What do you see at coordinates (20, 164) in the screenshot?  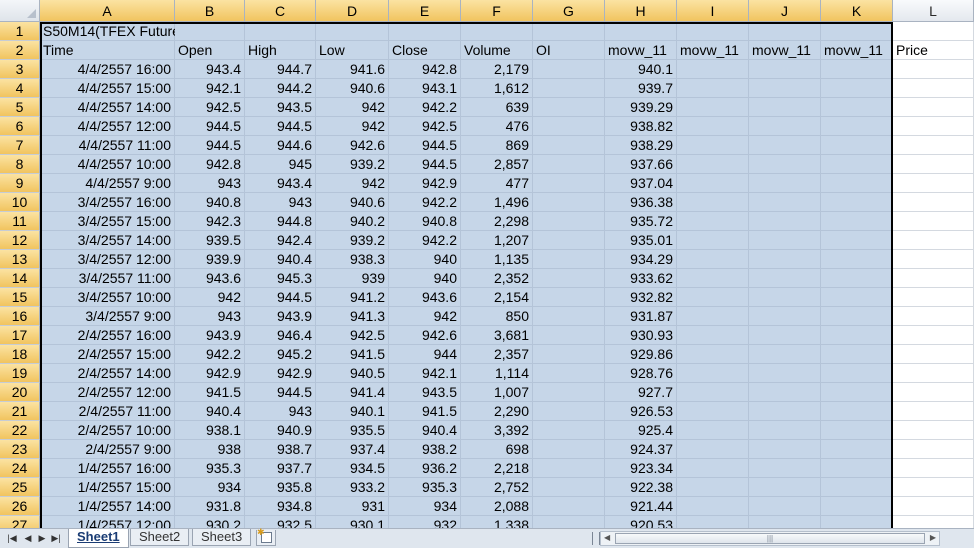 I see `row-header: 8` at bounding box center [20, 164].